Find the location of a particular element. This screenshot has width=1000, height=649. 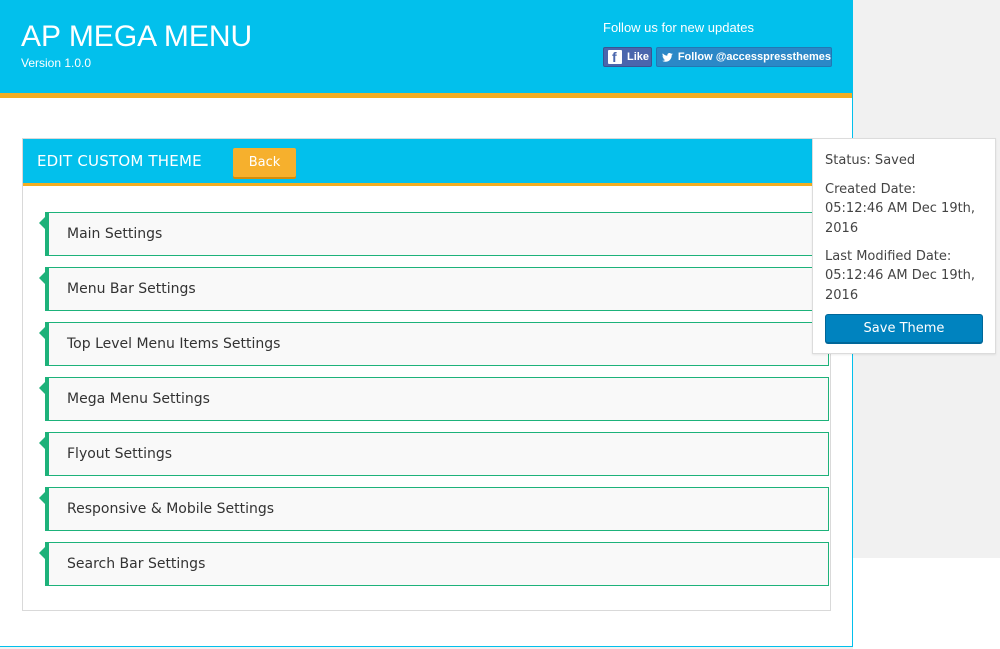

header-accent-line is located at coordinates (426, 95).